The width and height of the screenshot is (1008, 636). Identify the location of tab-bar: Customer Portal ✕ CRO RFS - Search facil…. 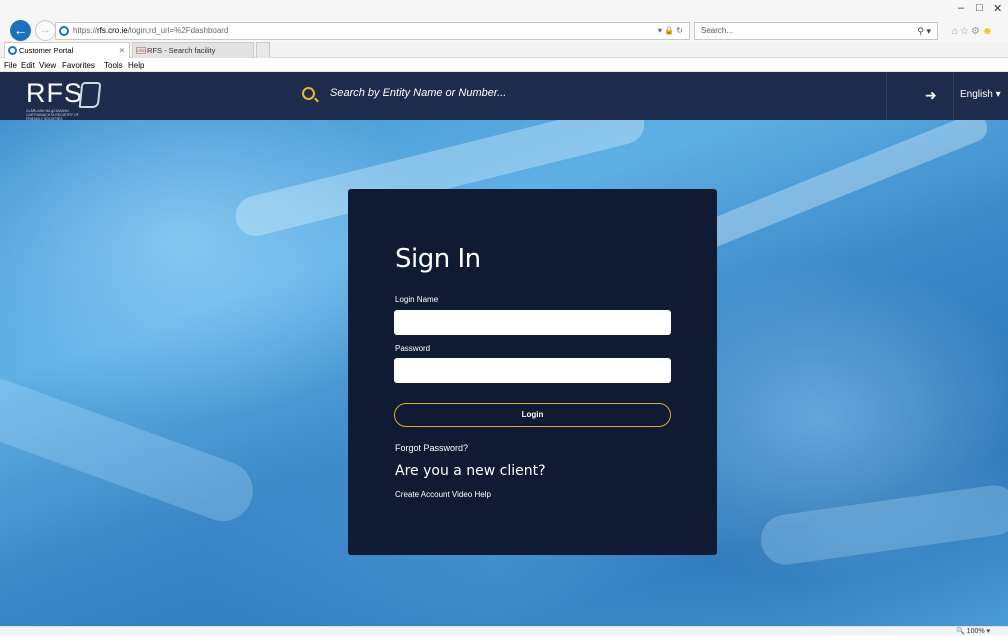
(504, 50).